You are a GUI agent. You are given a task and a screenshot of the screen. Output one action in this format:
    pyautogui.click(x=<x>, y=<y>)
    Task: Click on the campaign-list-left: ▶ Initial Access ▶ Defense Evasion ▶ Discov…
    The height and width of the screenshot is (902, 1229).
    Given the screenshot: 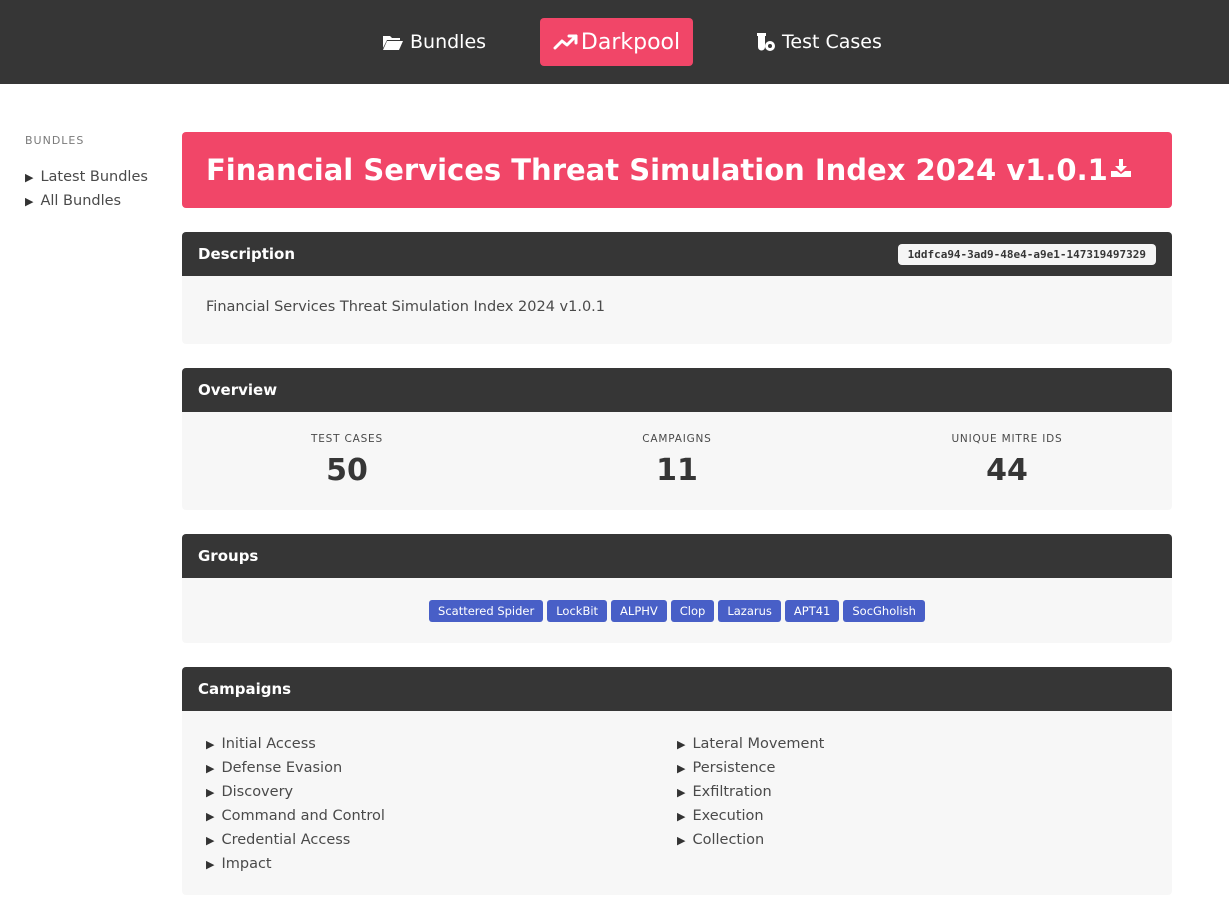 What is the action you would take?
    pyautogui.click(x=441, y=804)
    